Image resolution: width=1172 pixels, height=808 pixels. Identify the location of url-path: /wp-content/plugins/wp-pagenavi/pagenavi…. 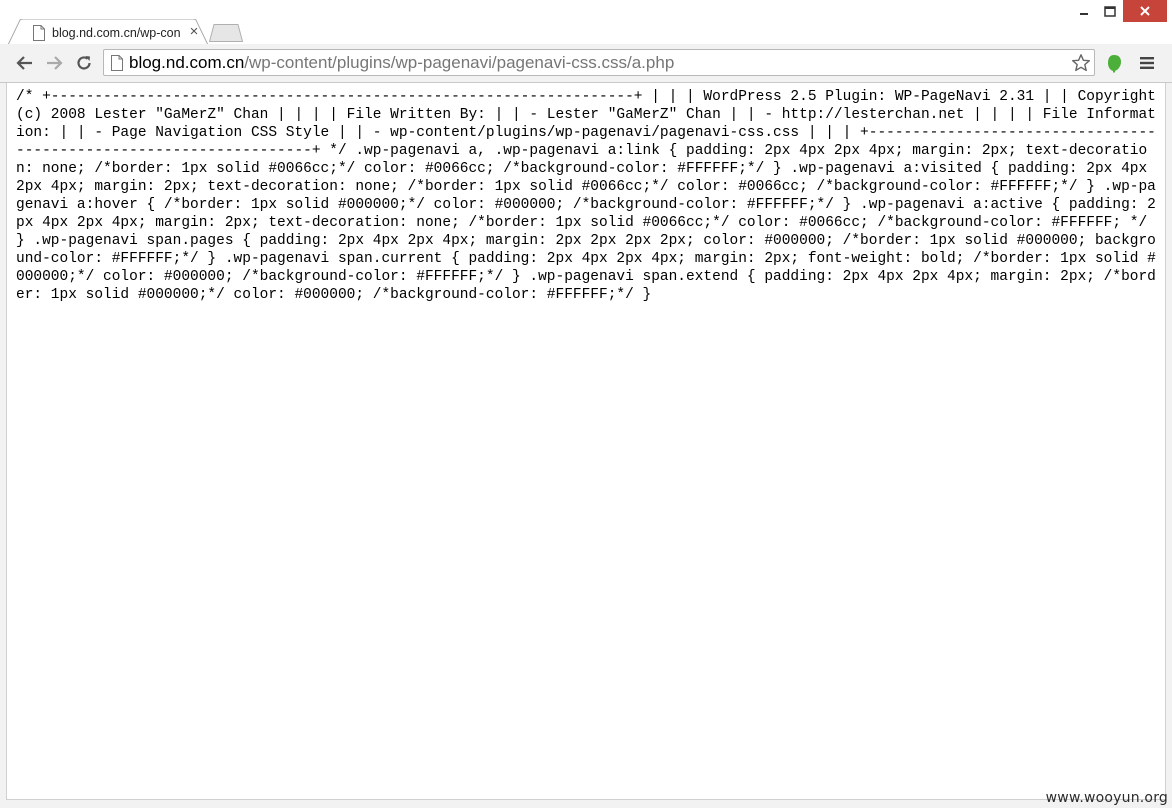
(459, 62).